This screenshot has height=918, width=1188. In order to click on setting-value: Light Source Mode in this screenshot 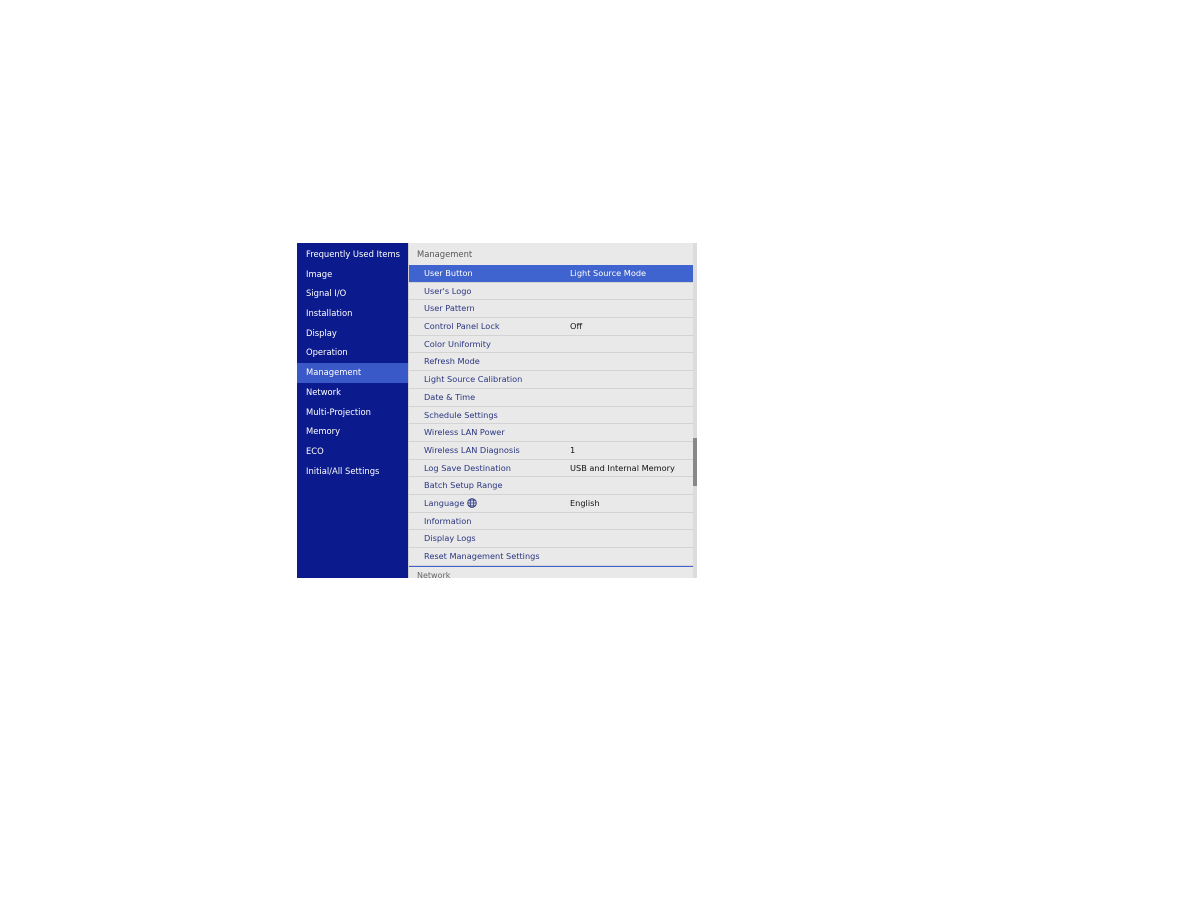, I will do `click(608, 273)`.